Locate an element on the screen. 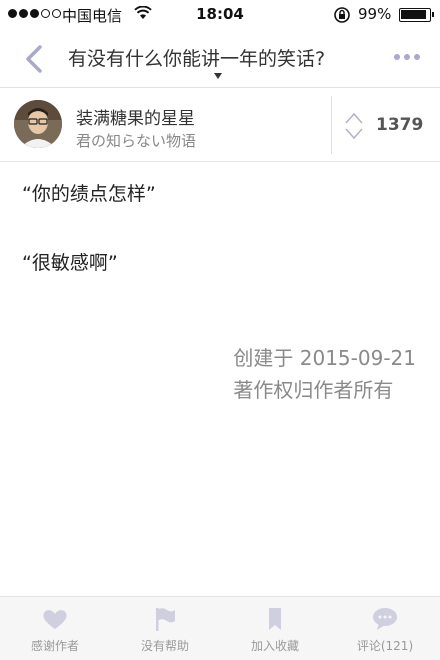 The image size is (440, 660). avatar is located at coordinates (38, 124).